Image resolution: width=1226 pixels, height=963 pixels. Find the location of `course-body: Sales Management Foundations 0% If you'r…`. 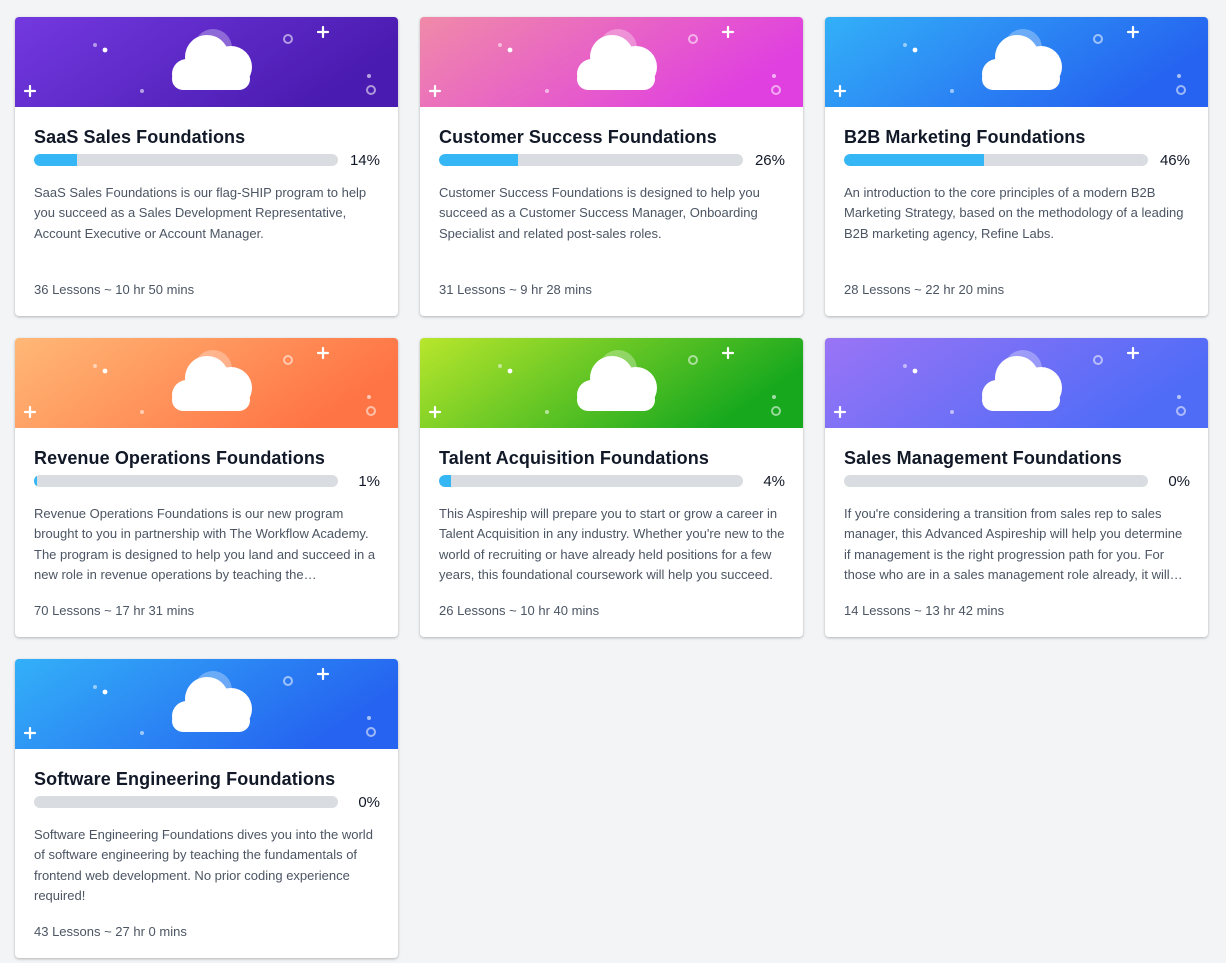

course-body: Sales Management Foundations 0% If you'r… is located at coordinates (1016, 532).